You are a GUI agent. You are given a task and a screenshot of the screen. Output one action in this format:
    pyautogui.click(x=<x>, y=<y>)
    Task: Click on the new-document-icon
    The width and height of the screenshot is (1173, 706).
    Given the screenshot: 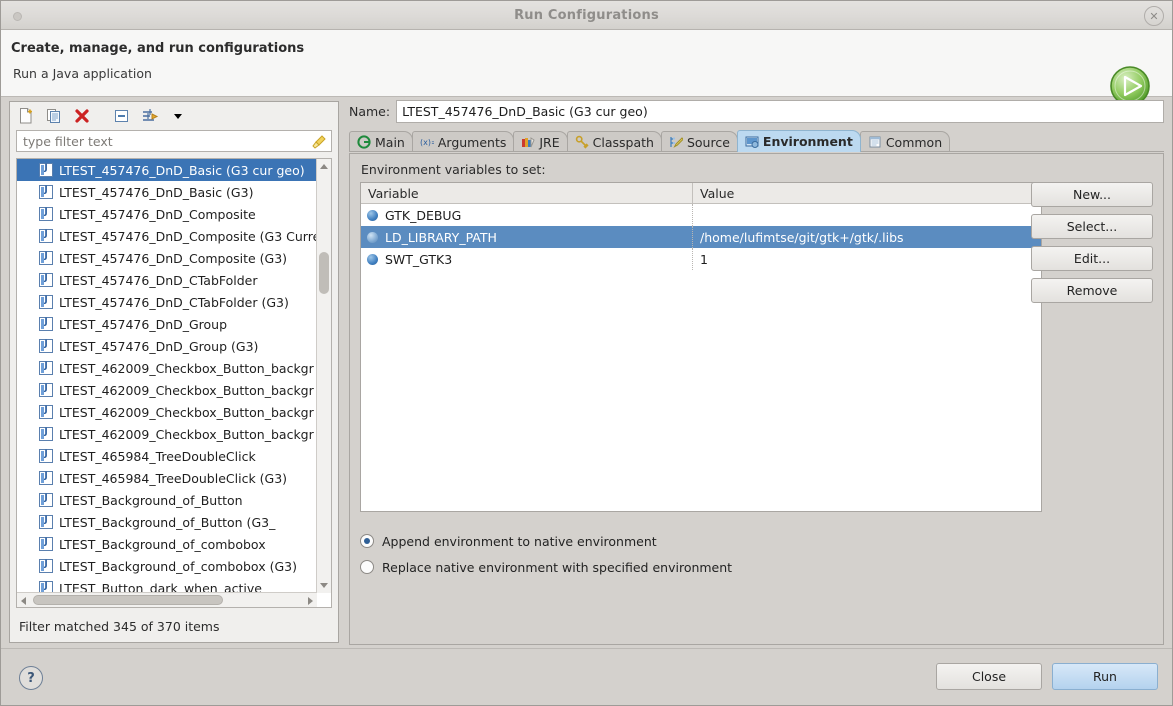 What is the action you would take?
    pyautogui.click(x=26, y=116)
    